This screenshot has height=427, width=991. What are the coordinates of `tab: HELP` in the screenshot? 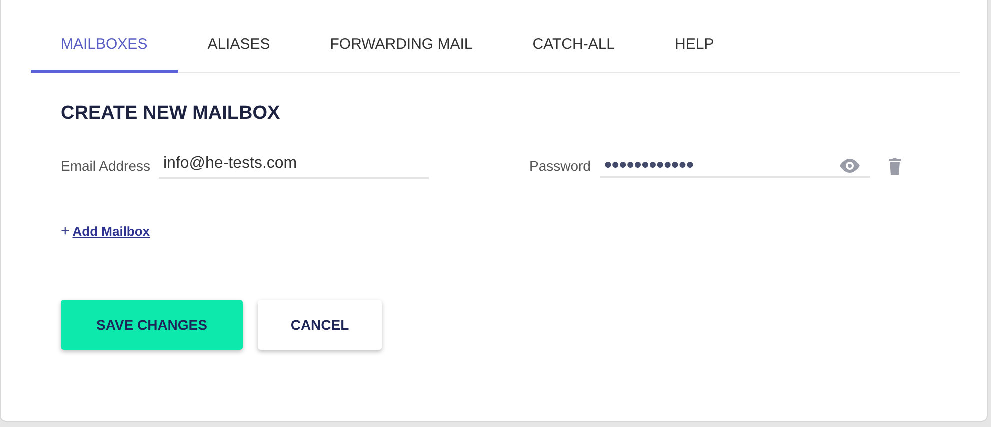 It's located at (694, 49).